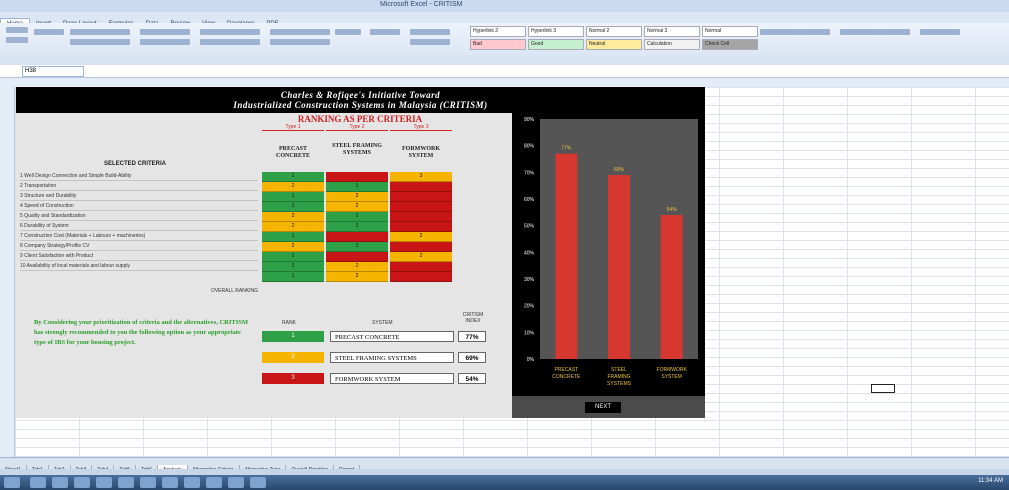  Describe the element at coordinates (619, 384) in the screenshot. I see `x-tick-label: SYSTEMS` at that location.